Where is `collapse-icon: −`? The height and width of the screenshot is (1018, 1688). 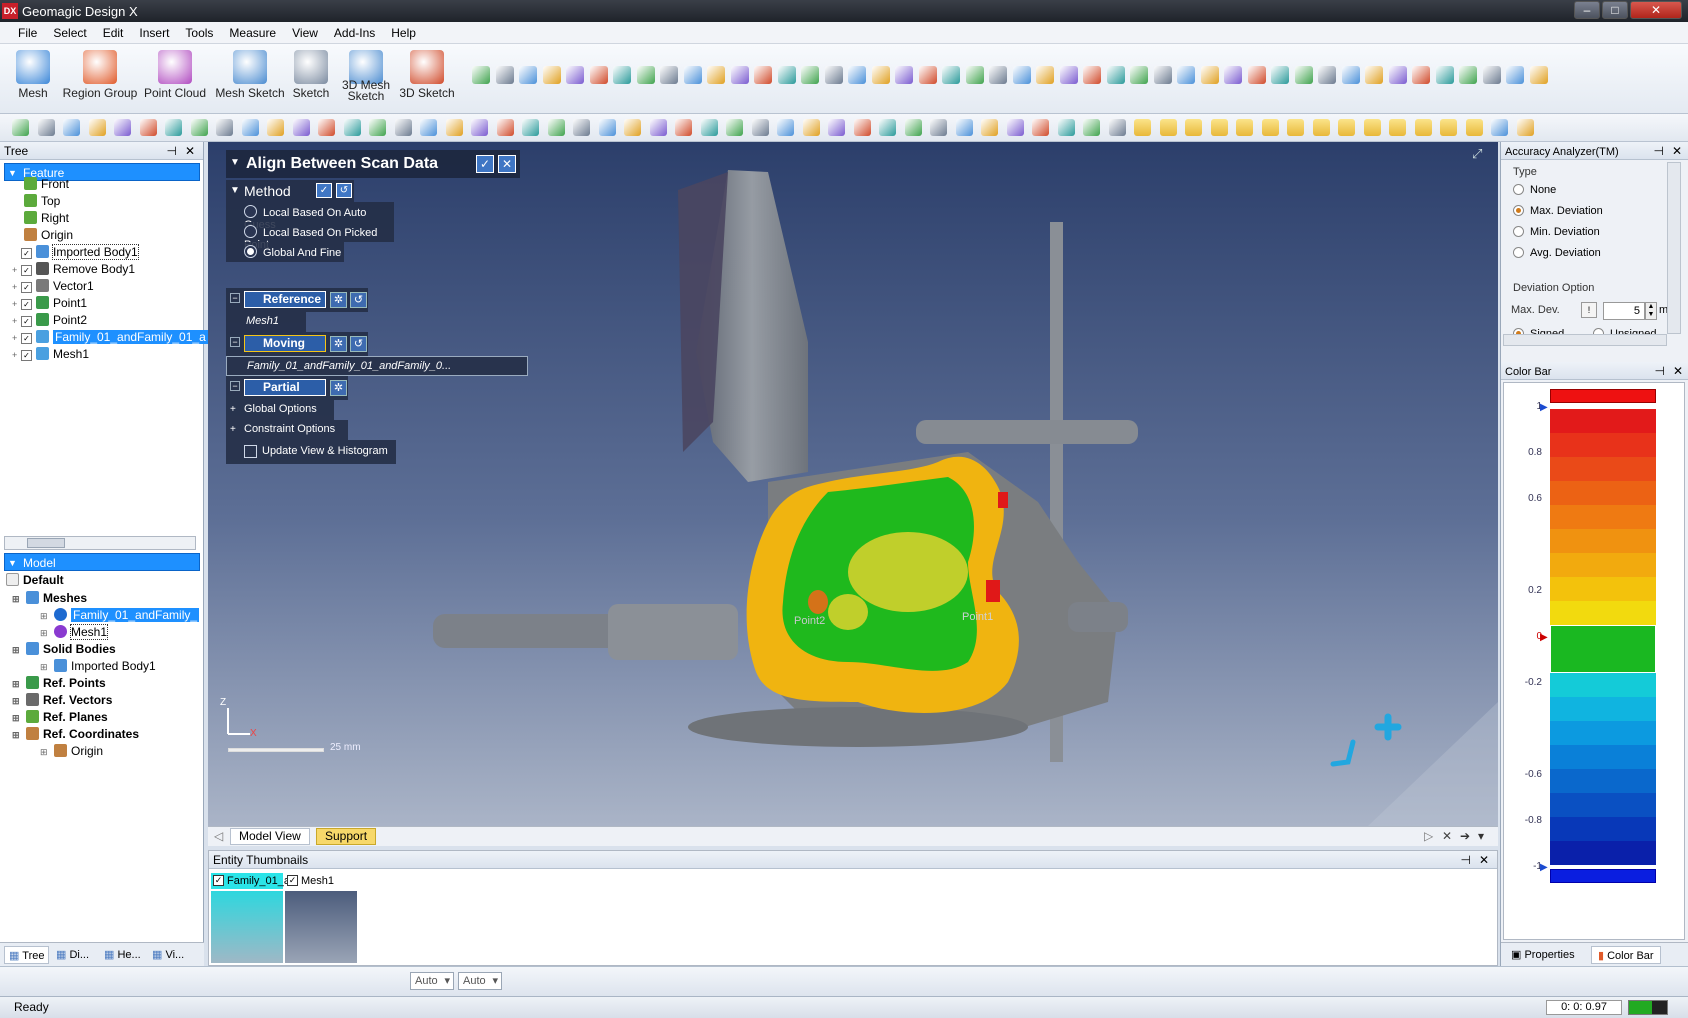 collapse-icon: − is located at coordinates (235, 298).